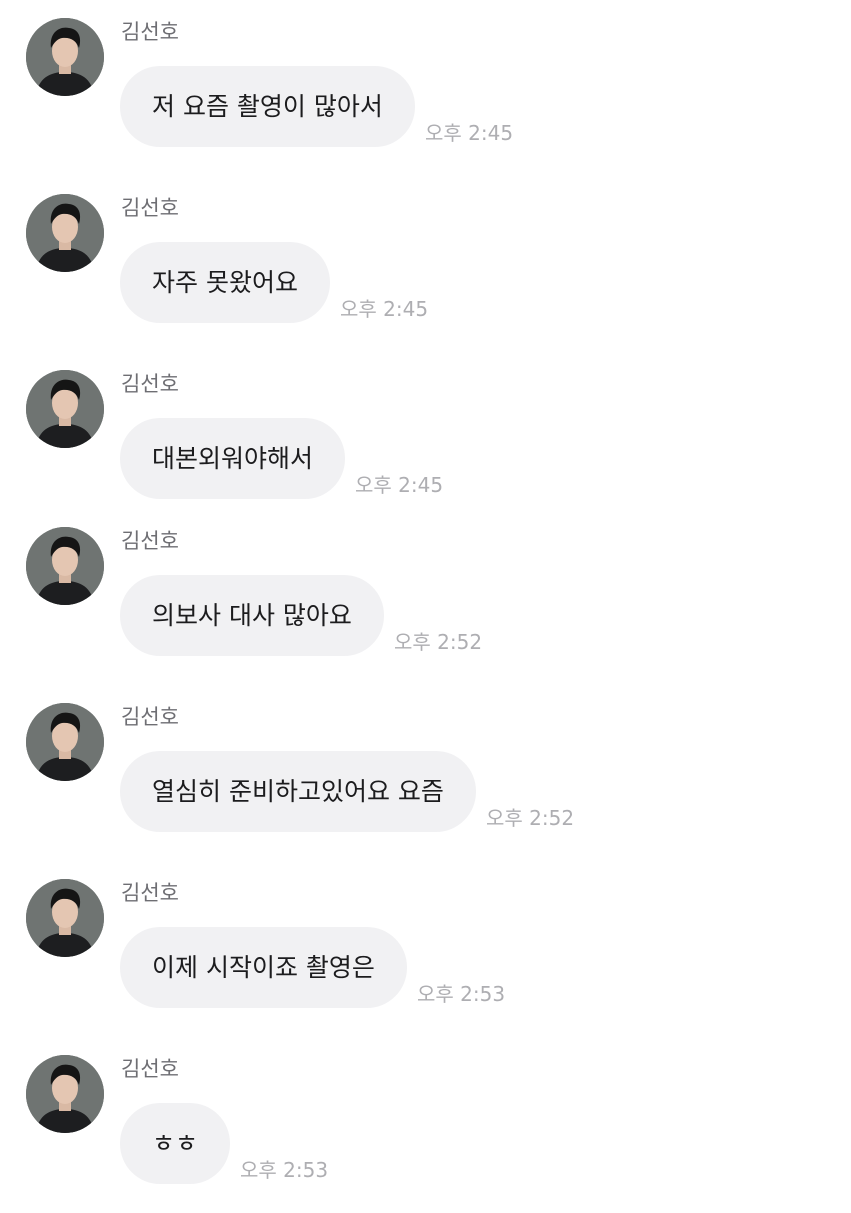 The width and height of the screenshot is (851, 1213). I want to click on message-bubble: 의보사 대사 많아요, so click(252, 615).